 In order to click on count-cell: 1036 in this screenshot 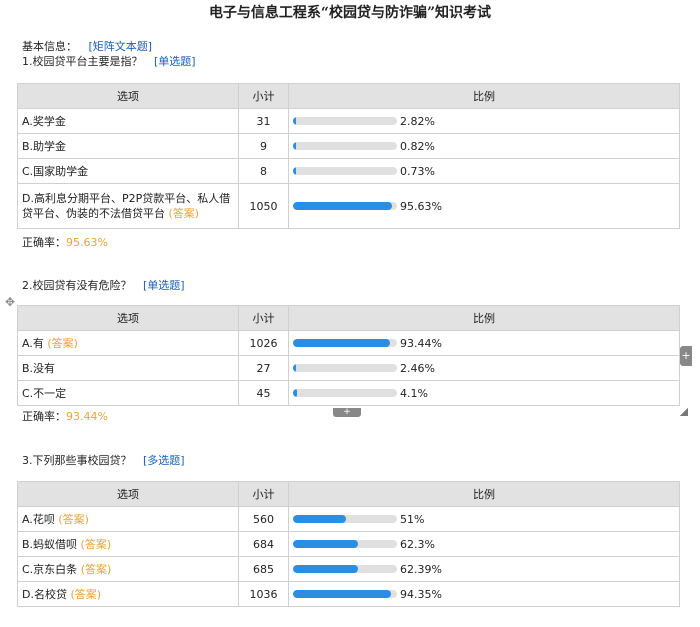, I will do `click(263, 594)`.